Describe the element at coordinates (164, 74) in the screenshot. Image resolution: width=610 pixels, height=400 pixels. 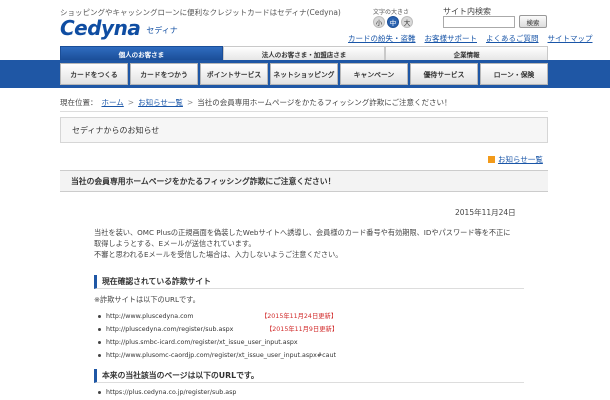
I see `nav-use-card: カードをつかう` at that location.